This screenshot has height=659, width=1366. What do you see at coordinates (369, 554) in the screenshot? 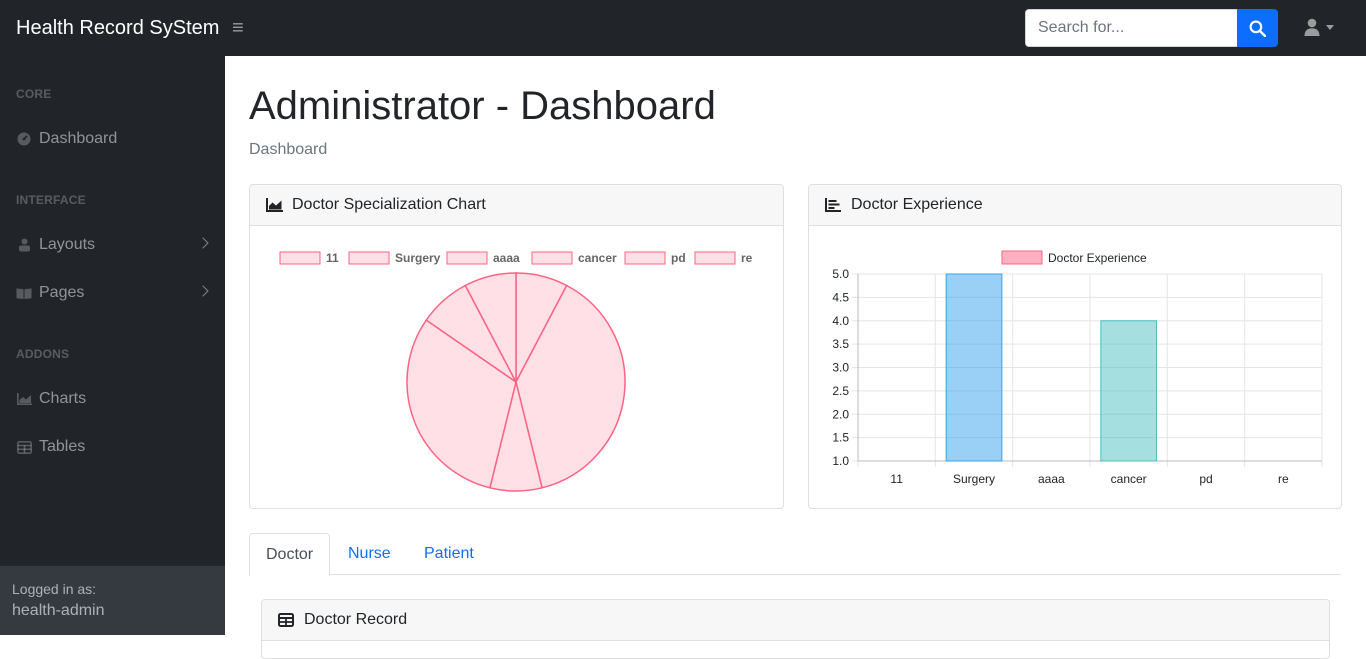
I see `tab-nurse: Nurse` at bounding box center [369, 554].